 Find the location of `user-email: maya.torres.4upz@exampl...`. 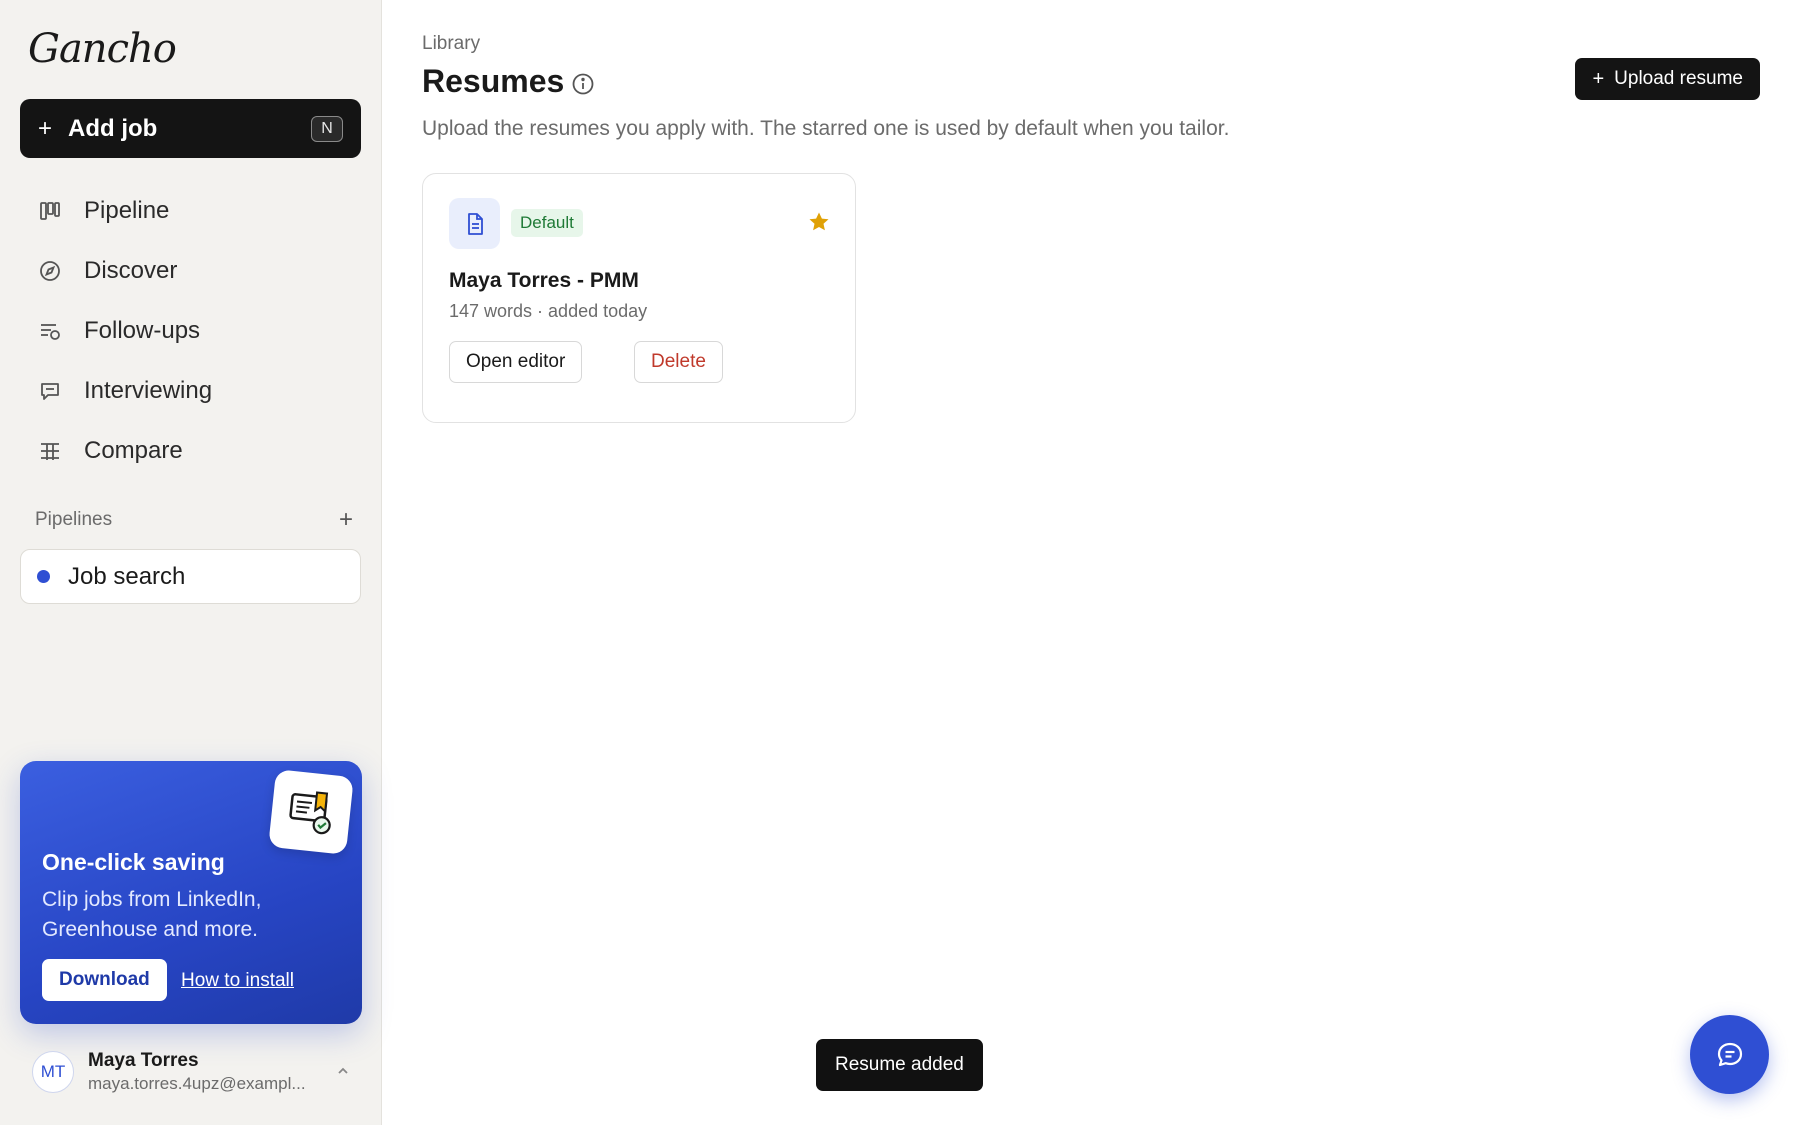

user-email: maya.torres.4upz@exampl... is located at coordinates (197, 1083).